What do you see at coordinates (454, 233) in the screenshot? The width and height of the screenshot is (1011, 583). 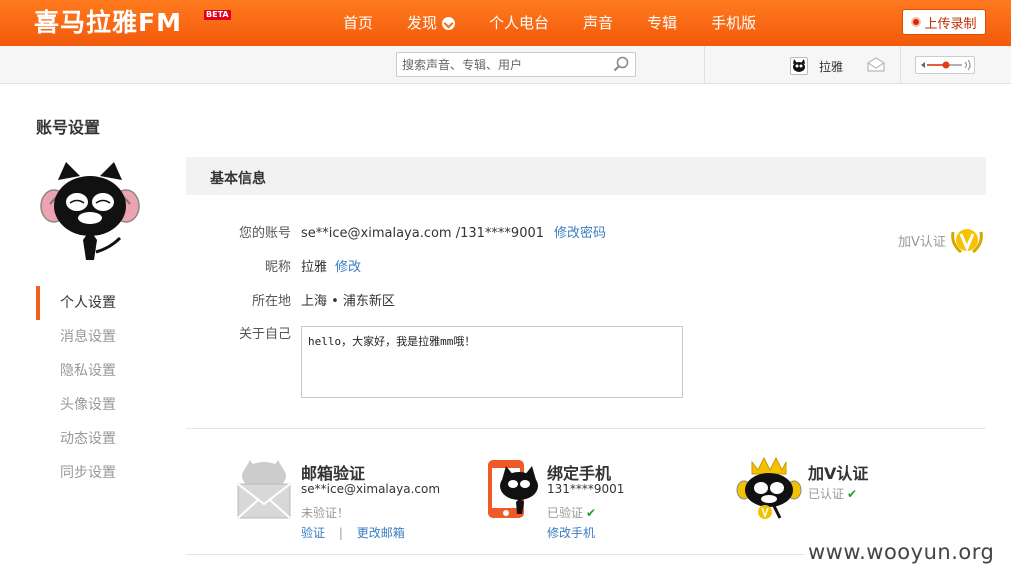 I see `account-value: se**ice@ximalaya.com /131****9001 修改密码` at bounding box center [454, 233].